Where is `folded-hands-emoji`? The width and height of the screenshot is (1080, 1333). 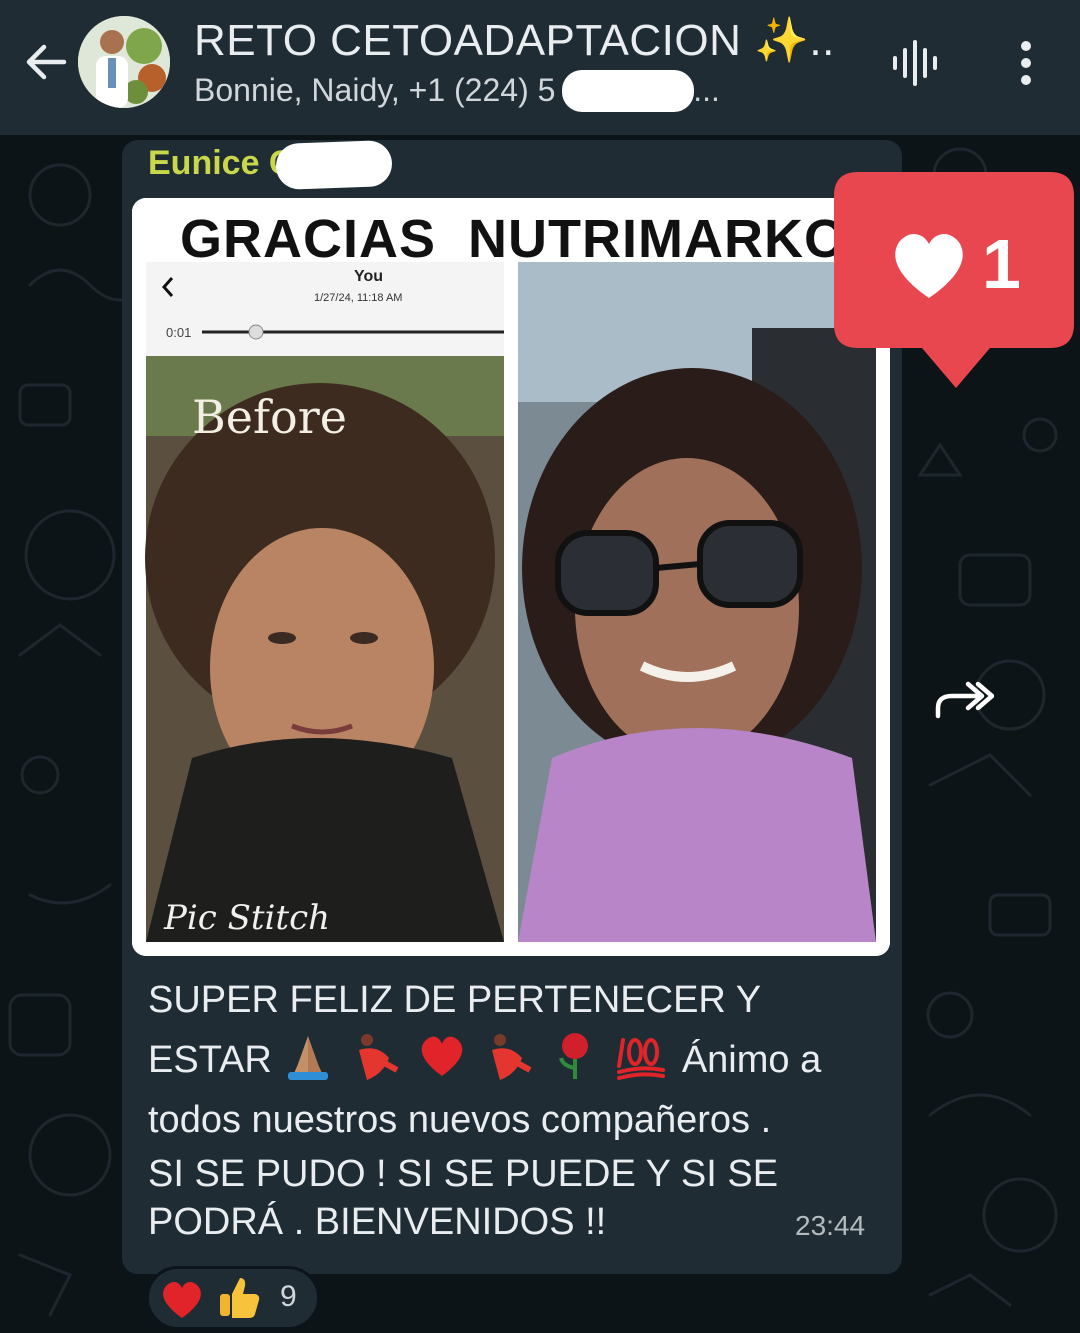
folded-hands-emoji is located at coordinates (308, 1058).